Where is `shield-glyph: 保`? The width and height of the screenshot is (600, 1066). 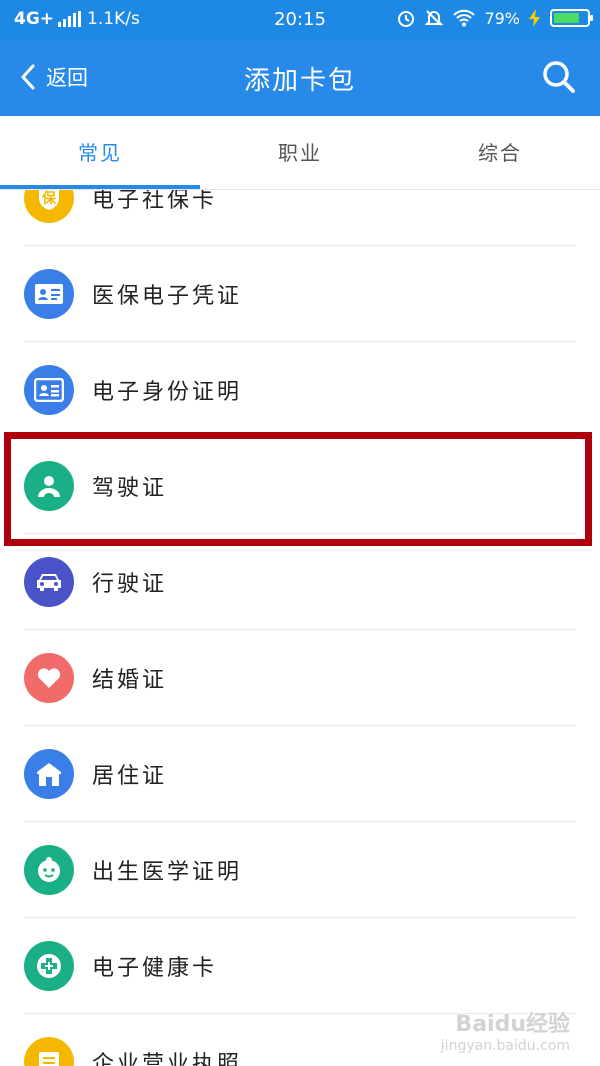 shield-glyph: 保 is located at coordinates (49, 199).